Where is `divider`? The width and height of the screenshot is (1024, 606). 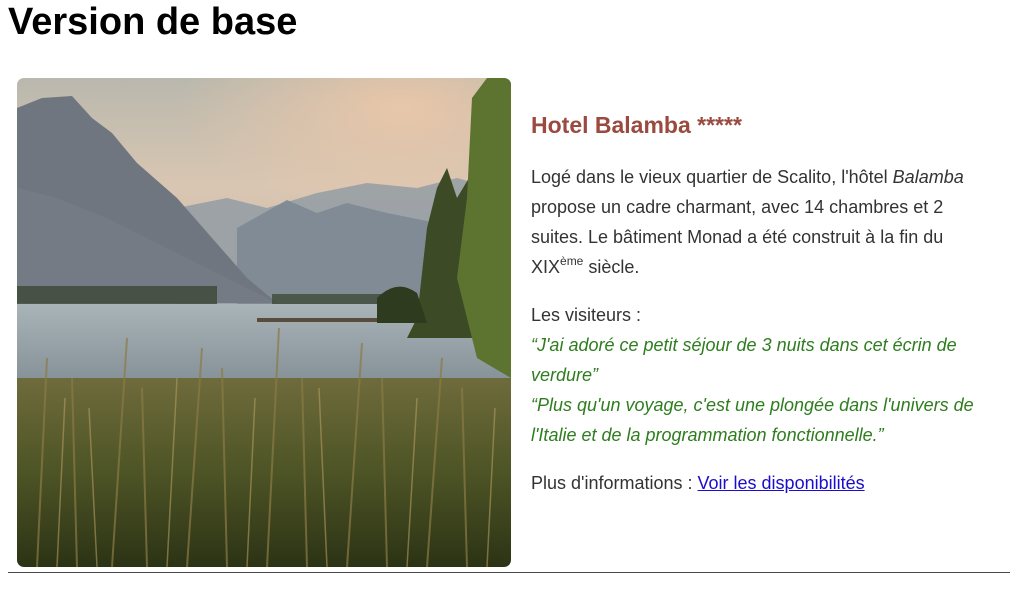 divider is located at coordinates (509, 572).